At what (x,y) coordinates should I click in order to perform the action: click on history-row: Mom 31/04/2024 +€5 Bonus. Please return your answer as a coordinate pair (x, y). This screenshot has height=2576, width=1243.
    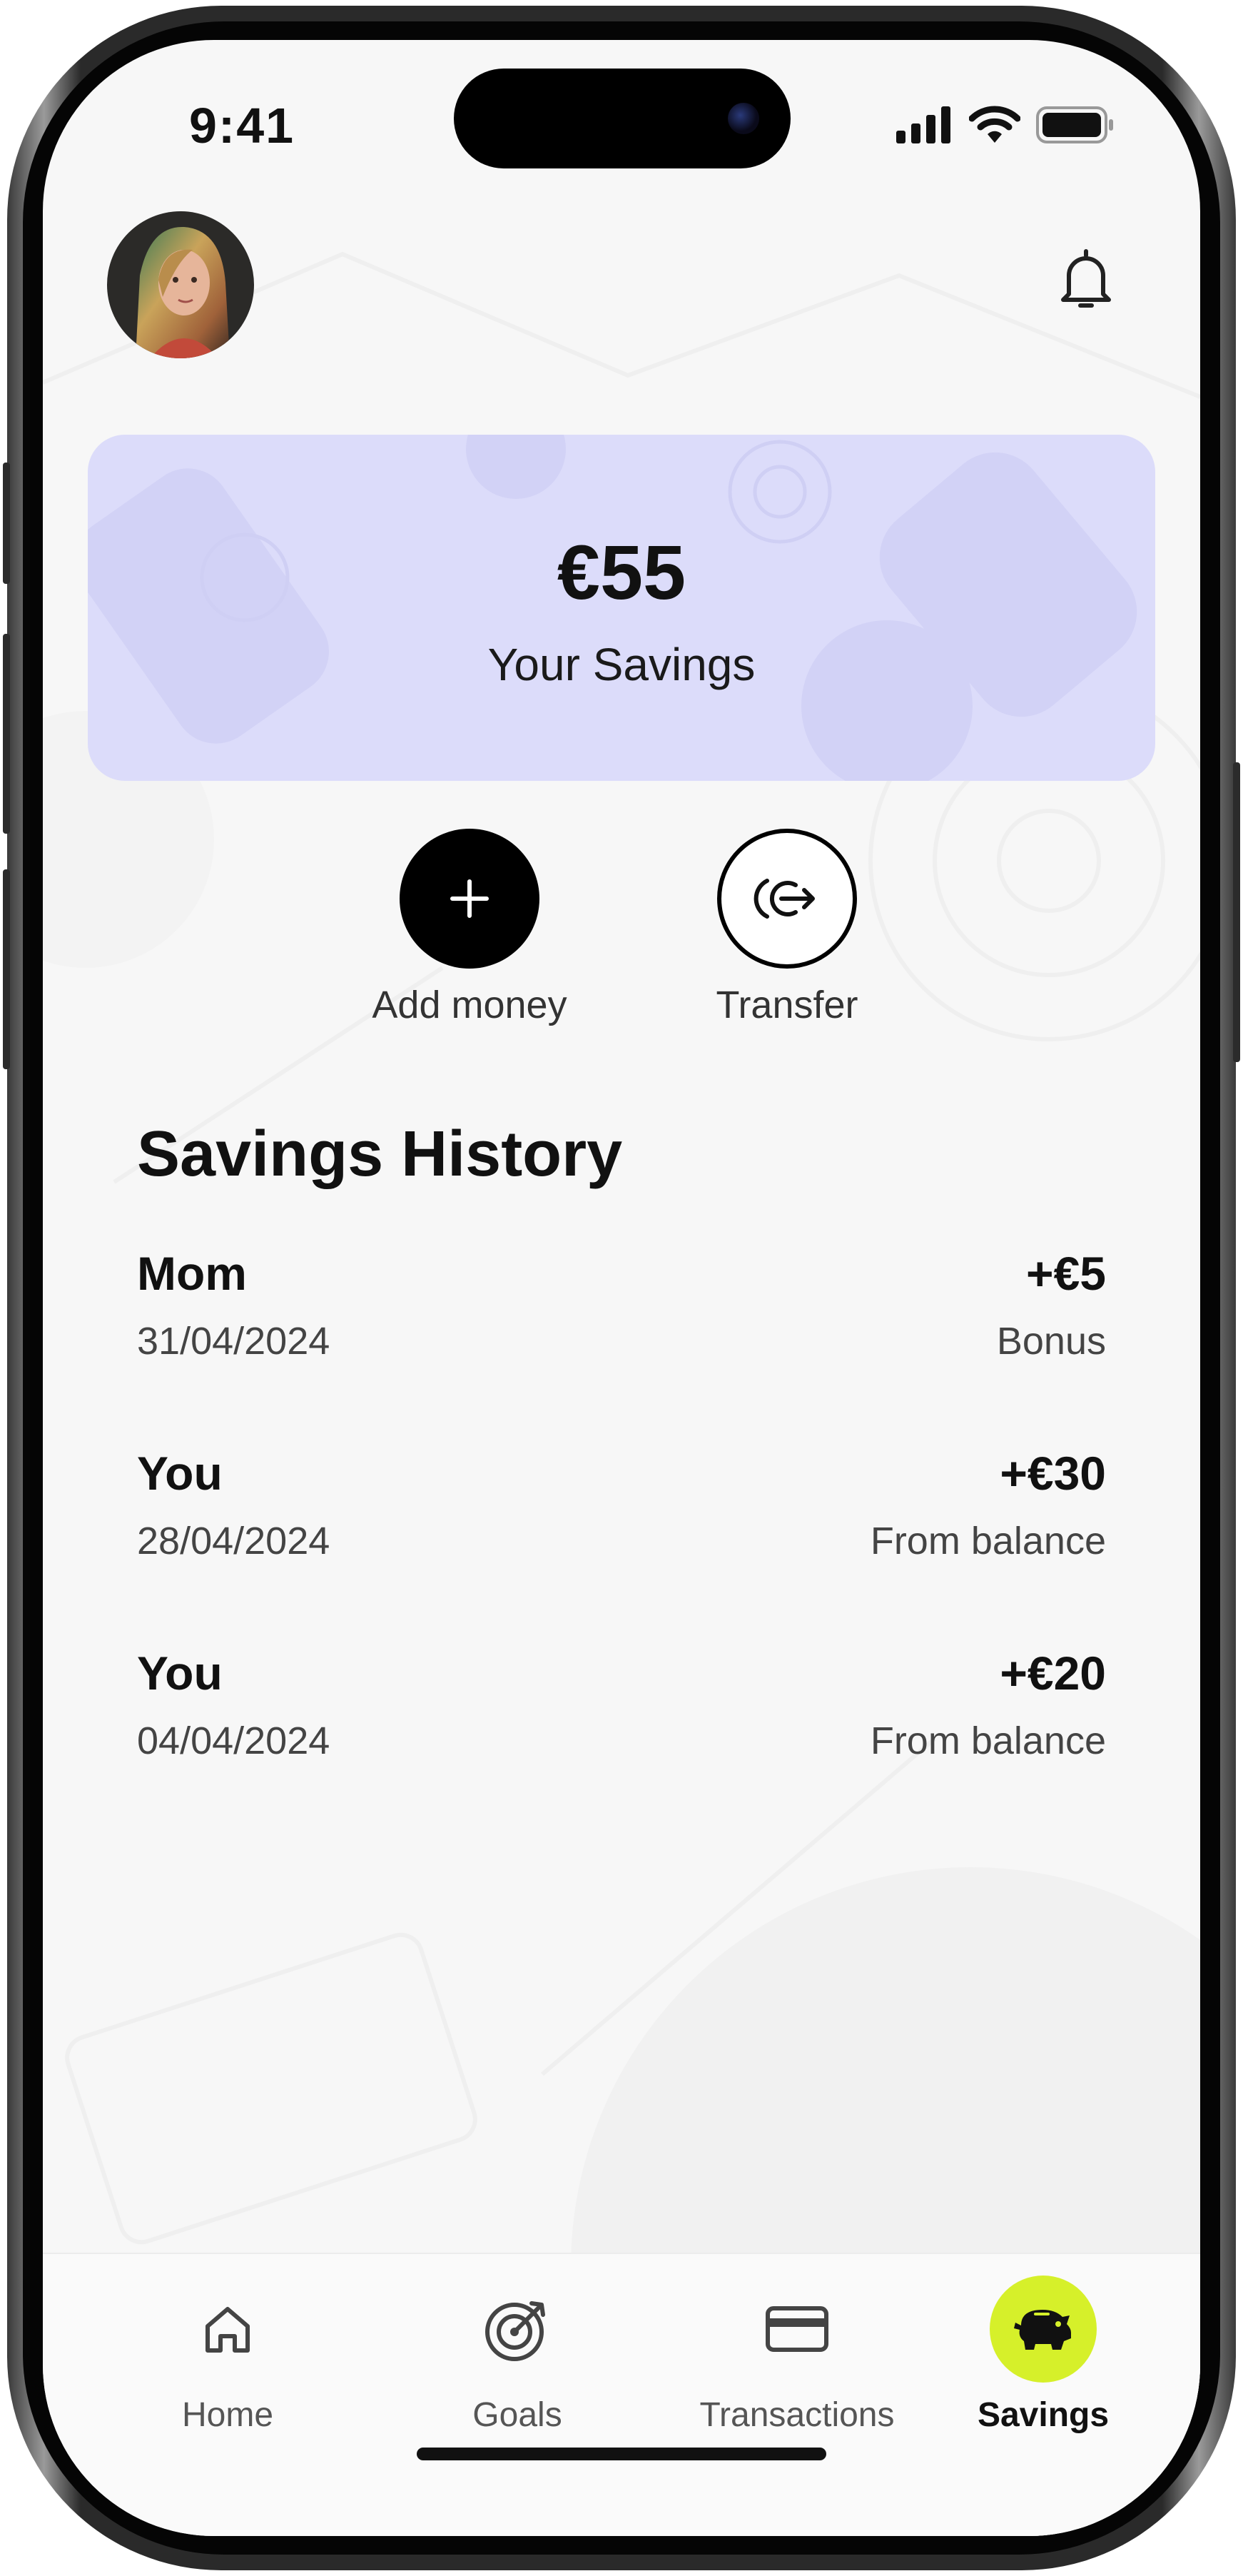
    Looking at the image, I should click on (621, 1317).